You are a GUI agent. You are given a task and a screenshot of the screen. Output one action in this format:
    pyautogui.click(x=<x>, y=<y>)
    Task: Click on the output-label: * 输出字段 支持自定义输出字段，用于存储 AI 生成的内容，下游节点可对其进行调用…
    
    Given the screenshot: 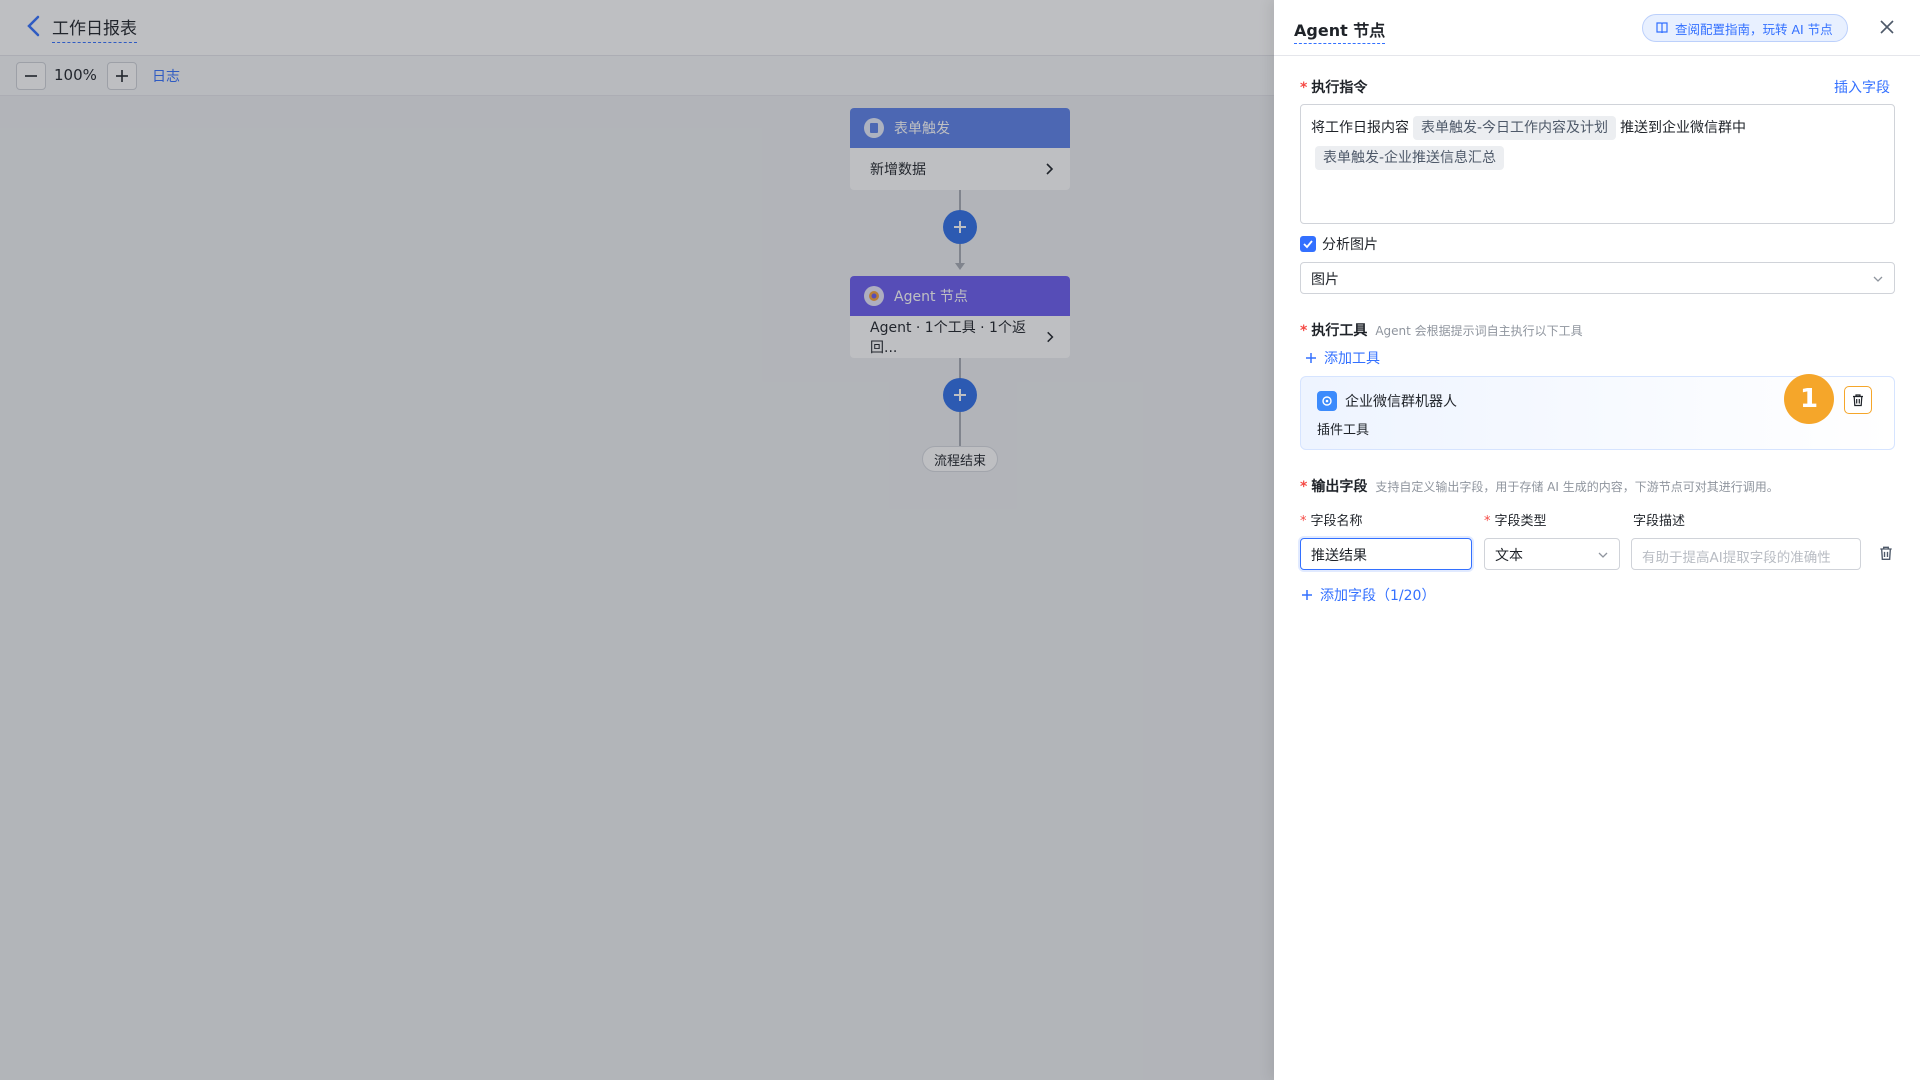 What is the action you would take?
    pyautogui.click(x=1539, y=487)
    